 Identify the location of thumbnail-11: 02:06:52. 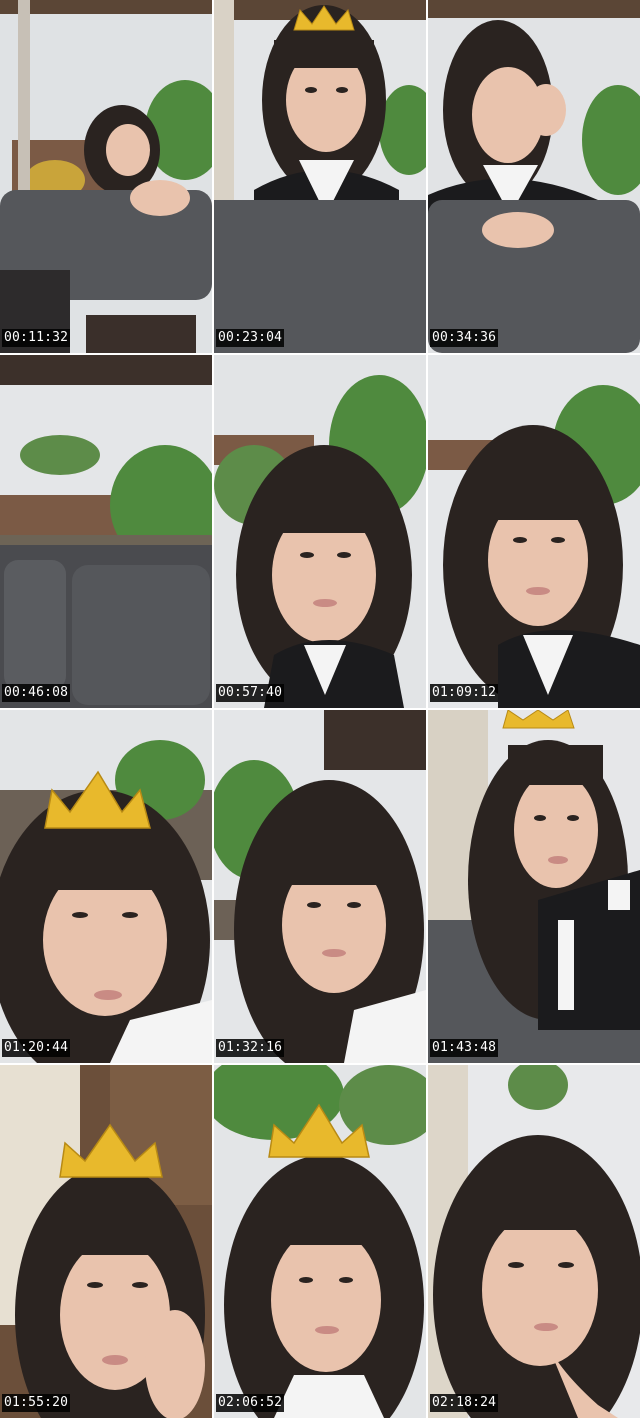
(320, 1241).